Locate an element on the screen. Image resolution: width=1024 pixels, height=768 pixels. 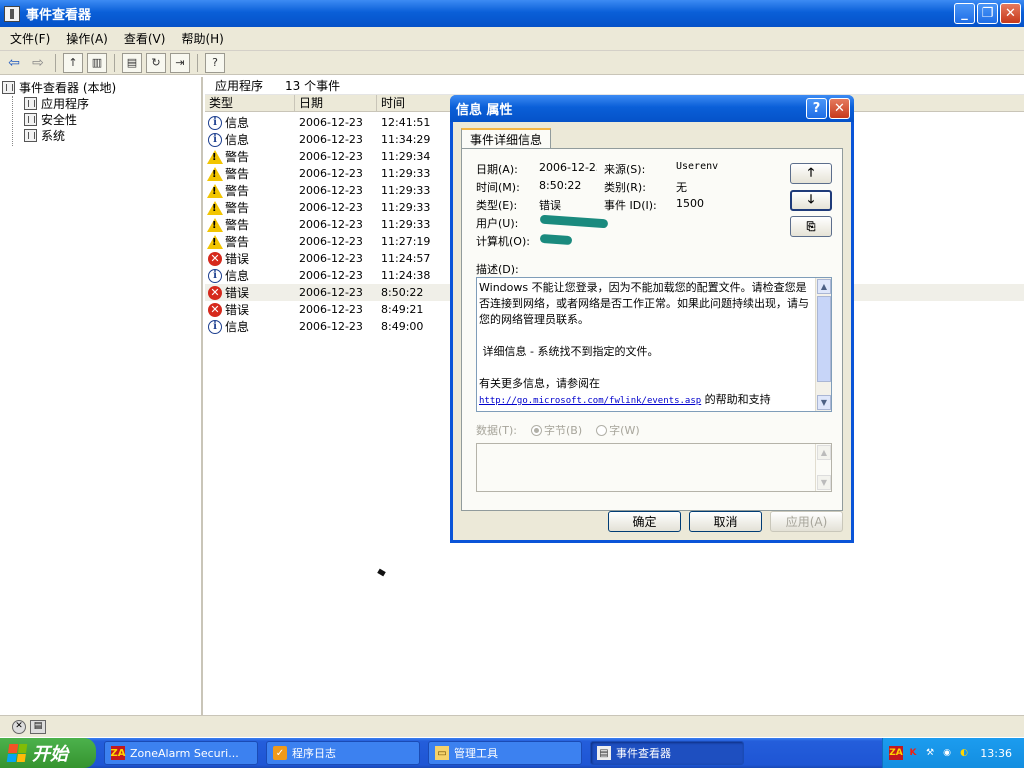
type-value: 错误 is located at coordinates (550, 205).